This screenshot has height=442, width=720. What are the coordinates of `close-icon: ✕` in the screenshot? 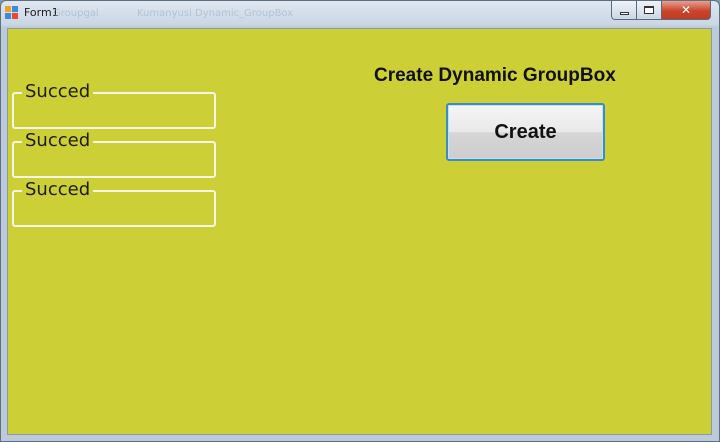 It's located at (686, 10).